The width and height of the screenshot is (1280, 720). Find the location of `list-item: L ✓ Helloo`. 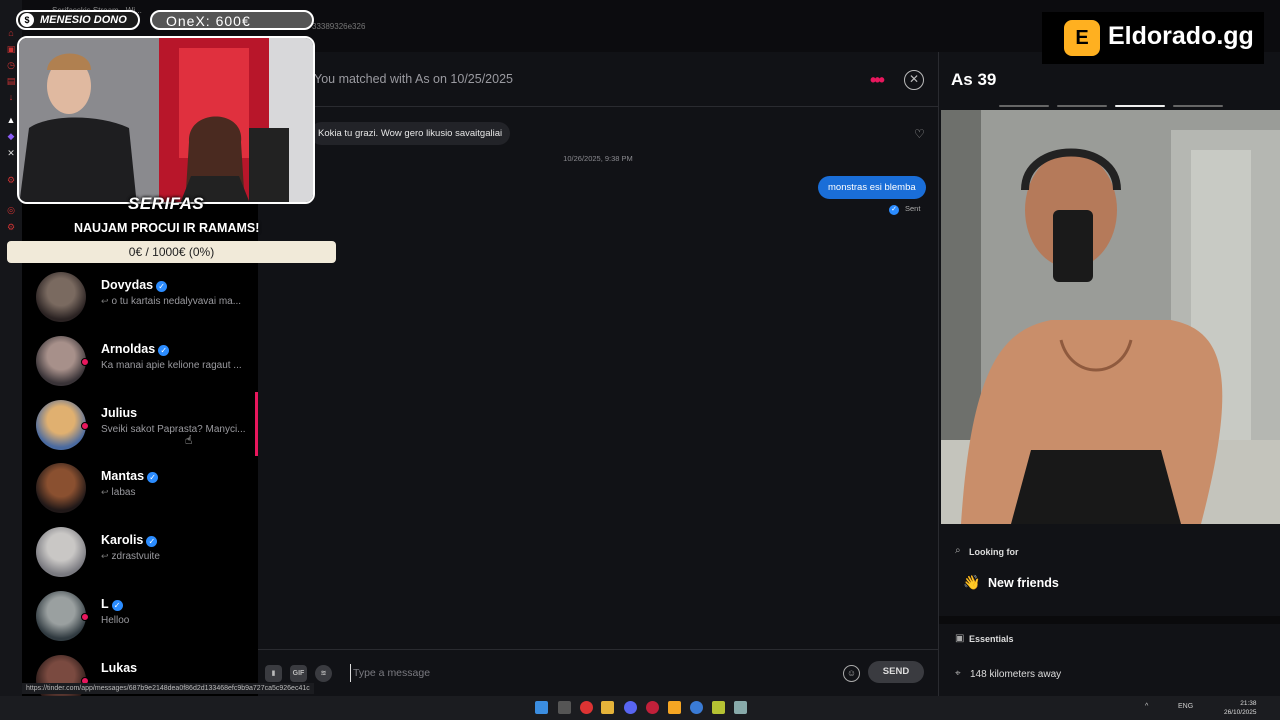

list-item: L ✓ Helloo is located at coordinates (143, 618).